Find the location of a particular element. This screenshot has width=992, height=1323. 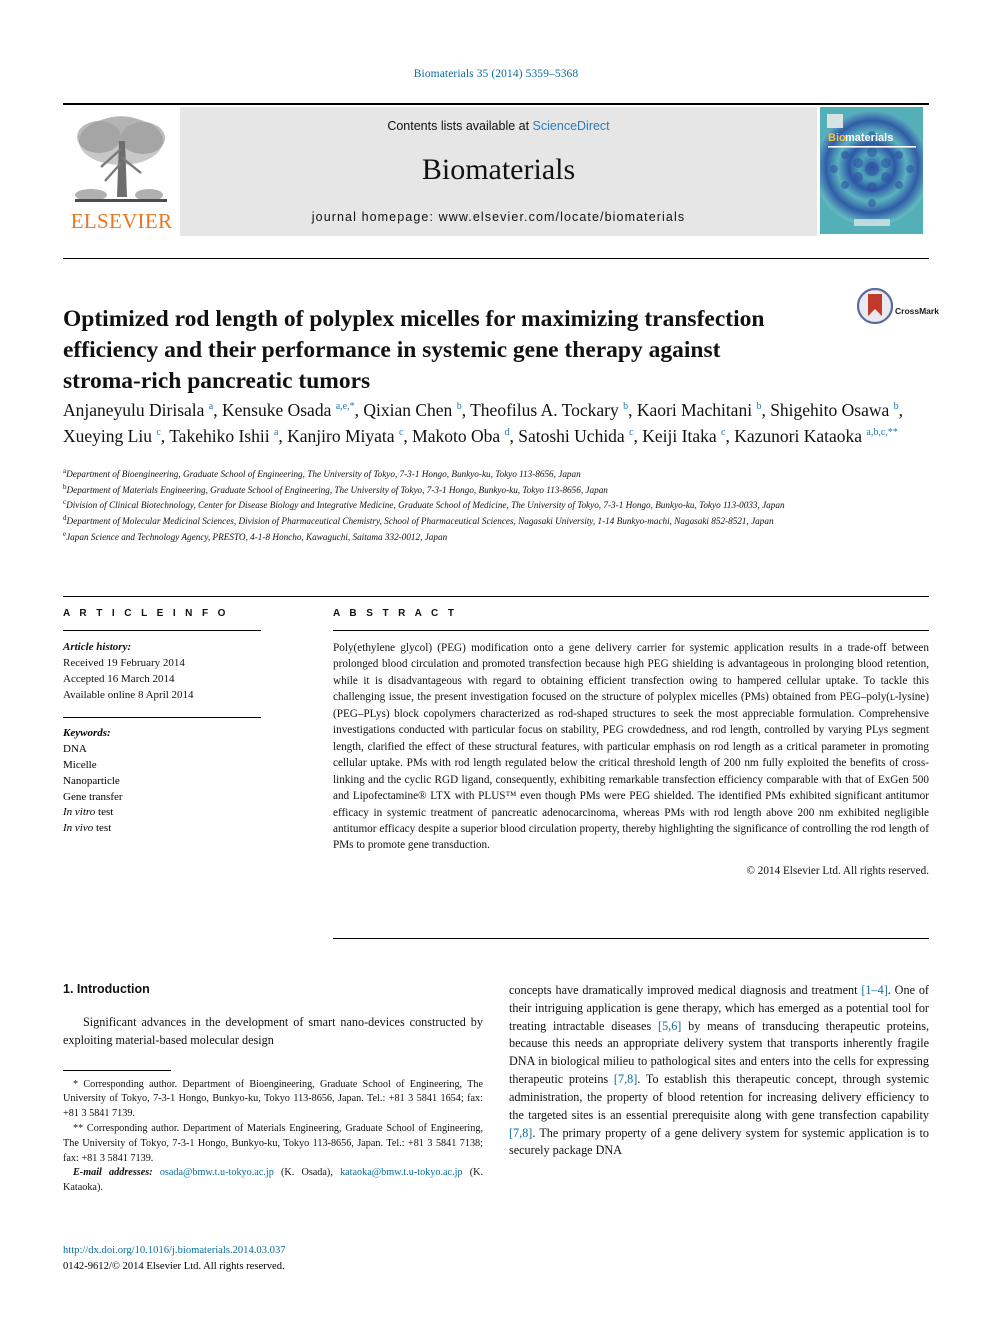

crossmark-label: CrossMark is located at coordinates (917, 311).